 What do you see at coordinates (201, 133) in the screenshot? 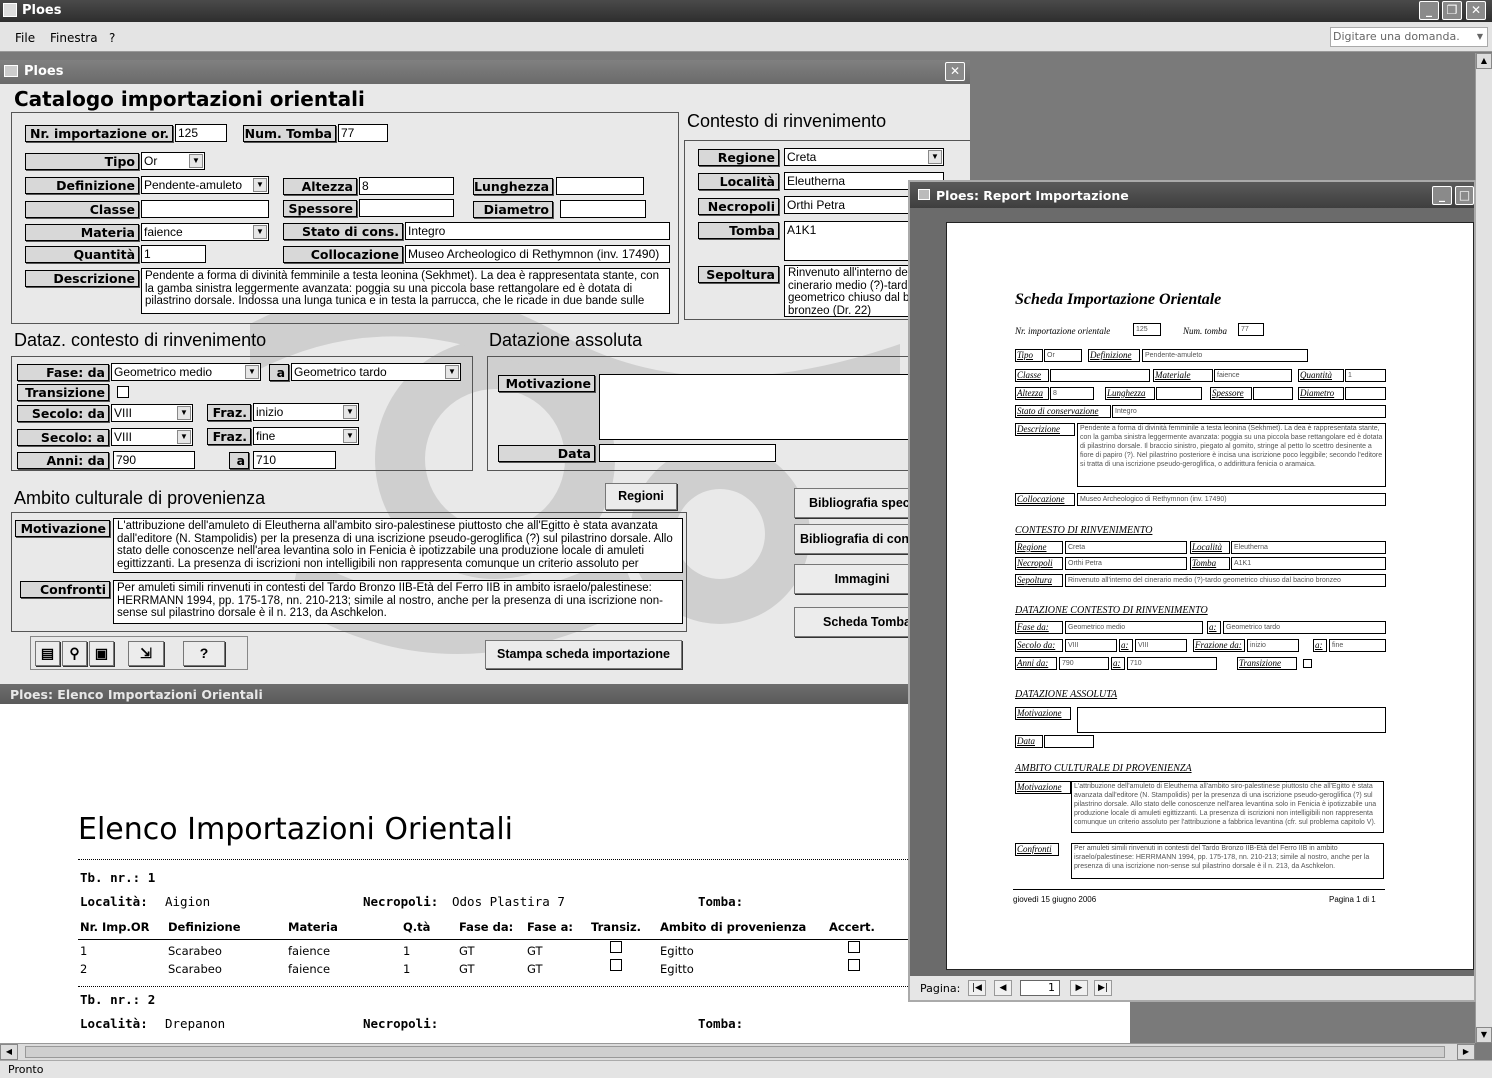
I see `nr-importazione-field: 125` at bounding box center [201, 133].